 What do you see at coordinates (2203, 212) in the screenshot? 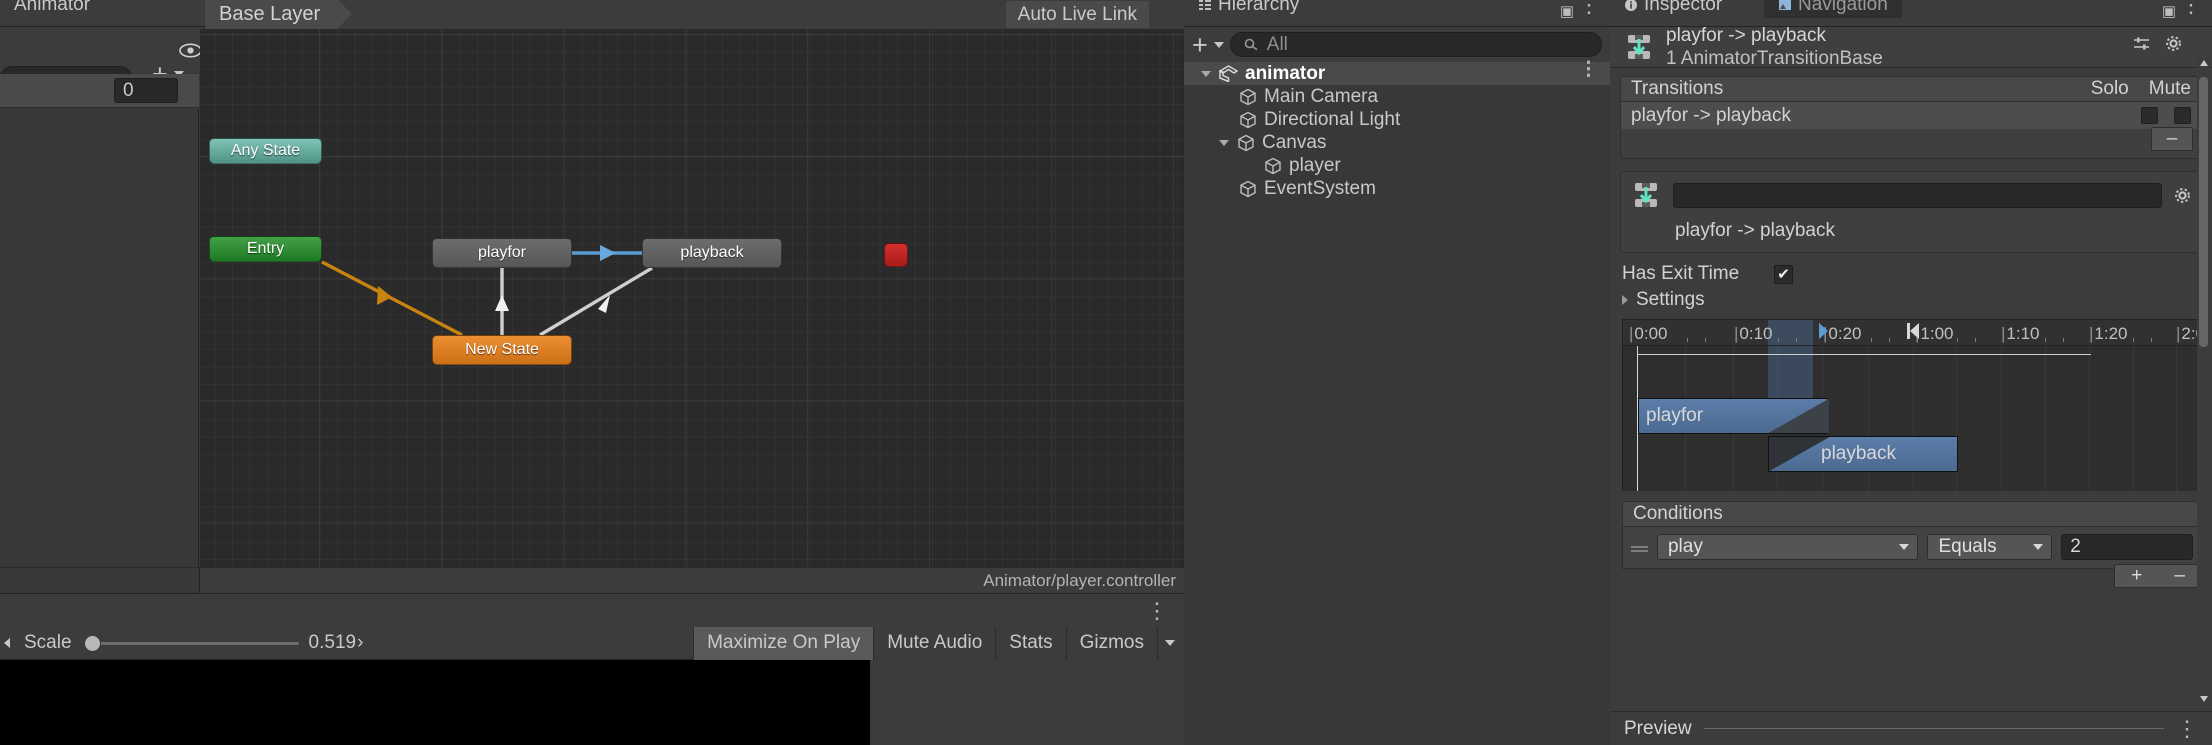
I see `scrollbar-thumb` at bounding box center [2203, 212].